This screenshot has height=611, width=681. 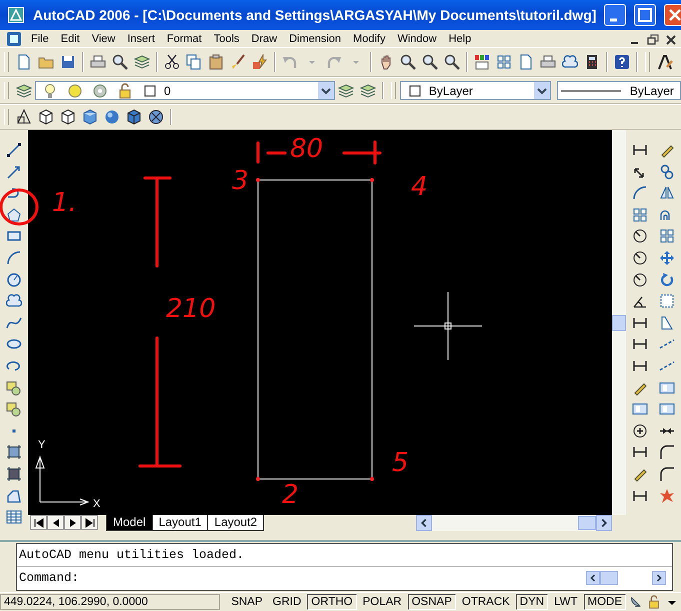 I want to click on pages-icon, so click(x=194, y=62).